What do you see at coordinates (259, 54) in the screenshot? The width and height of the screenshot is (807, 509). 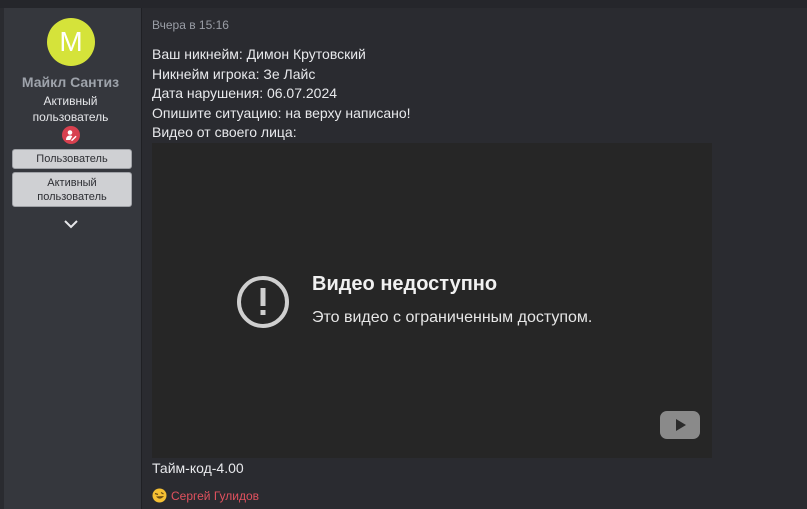 I see `post-line: Ваш никнейм: Димон Крутовский` at bounding box center [259, 54].